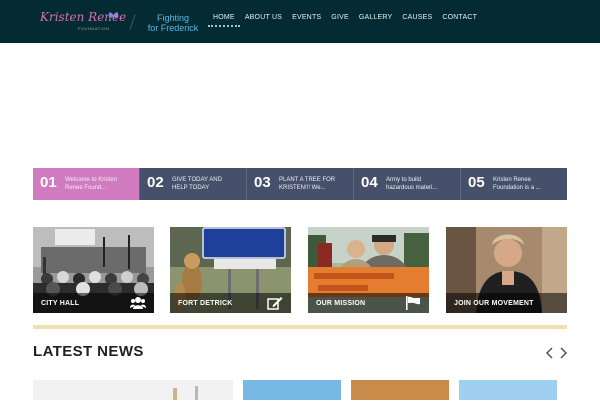 The width and height of the screenshot is (600, 405). What do you see at coordinates (197, 184) in the screenshot?
I see `slider-tab-text: GIVE TODAY AND HELP TODAY` at bounding box center [197, 184].